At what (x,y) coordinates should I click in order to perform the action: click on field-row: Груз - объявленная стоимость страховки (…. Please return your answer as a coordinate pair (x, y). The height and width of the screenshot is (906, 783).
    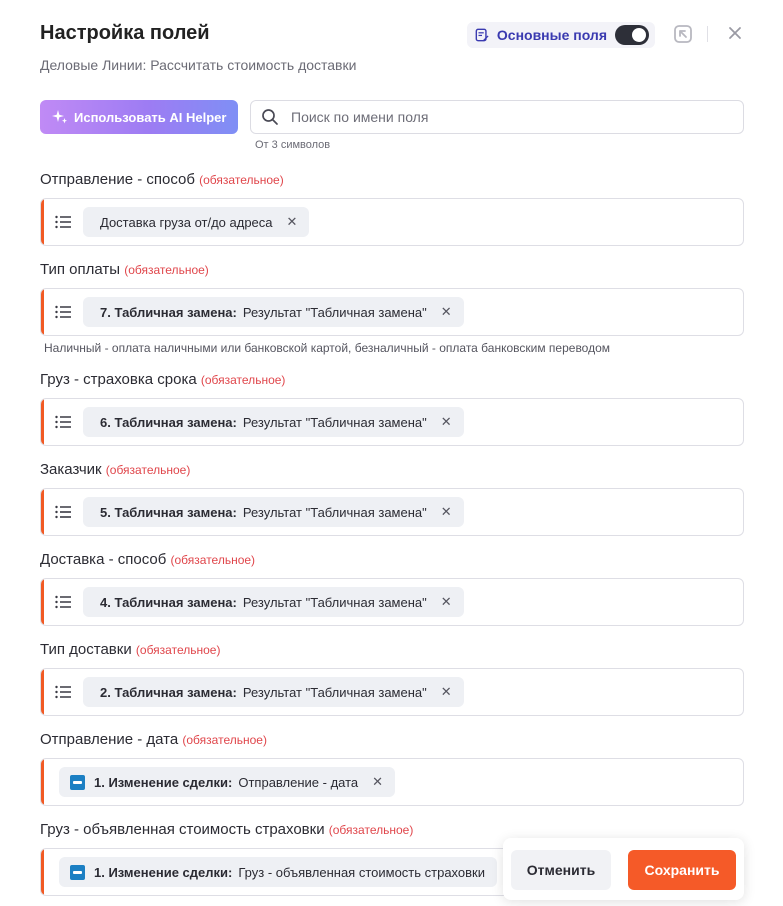
    Looking at the image, I should click on (392, 858).